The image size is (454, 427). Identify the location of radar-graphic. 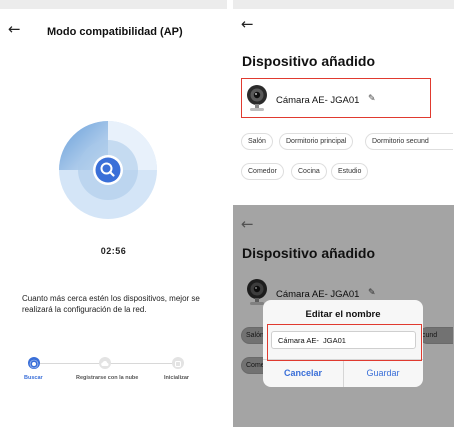
(108, 170).